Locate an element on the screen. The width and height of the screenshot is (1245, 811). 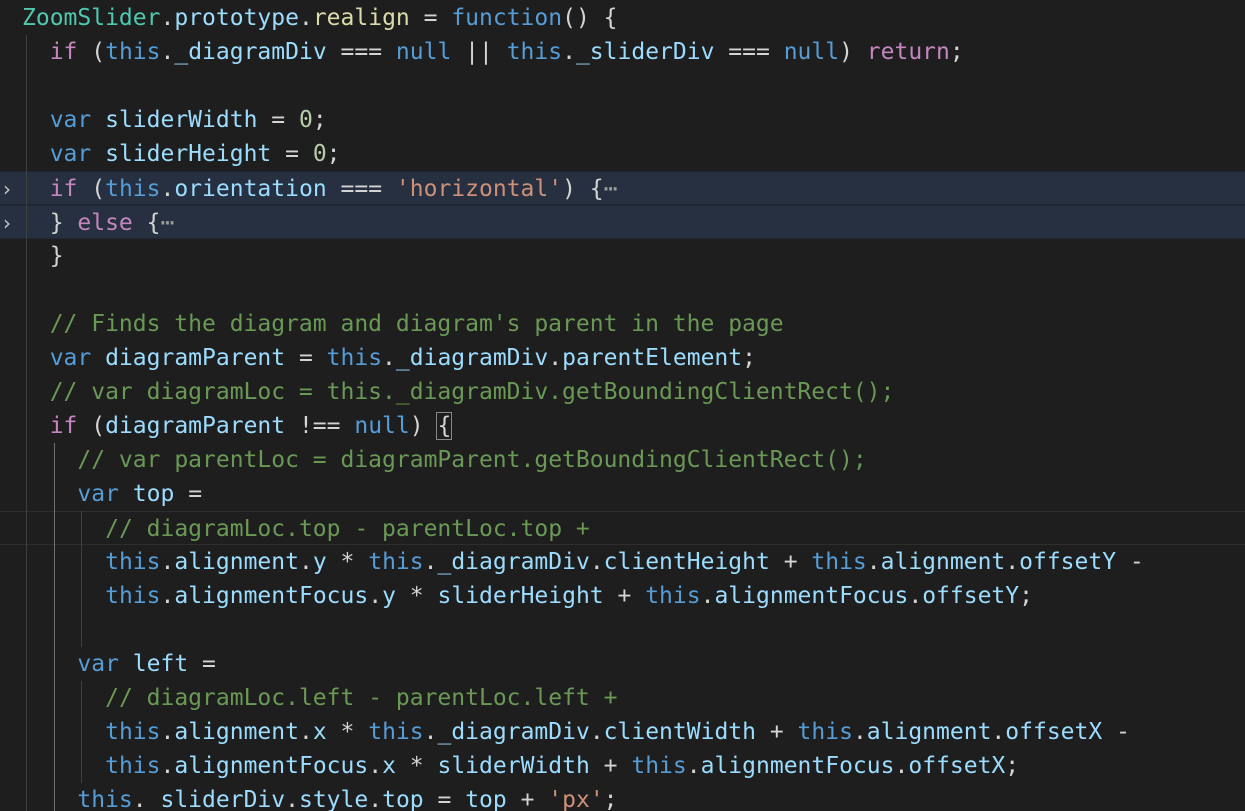
code-token: alignmentFocus is located at coordinates (797, 766).